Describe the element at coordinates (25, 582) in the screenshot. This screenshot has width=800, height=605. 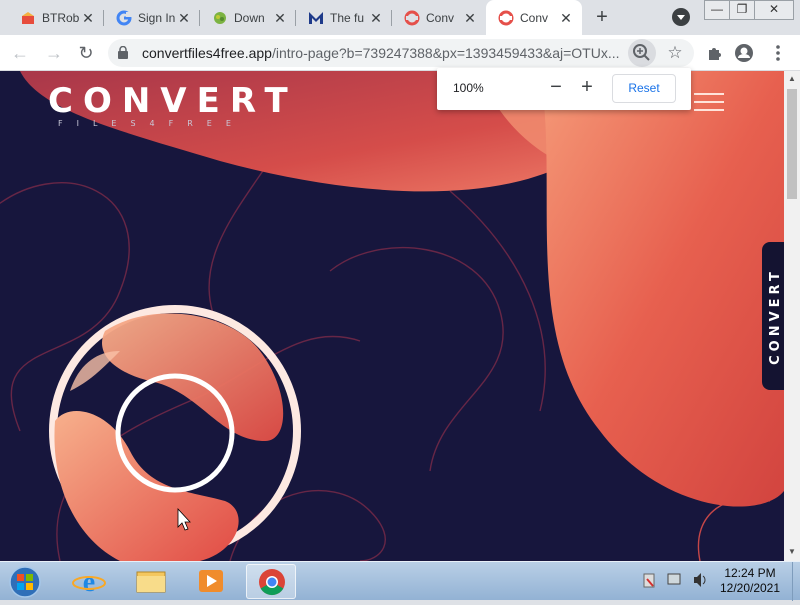
I see `start-button` at that location.